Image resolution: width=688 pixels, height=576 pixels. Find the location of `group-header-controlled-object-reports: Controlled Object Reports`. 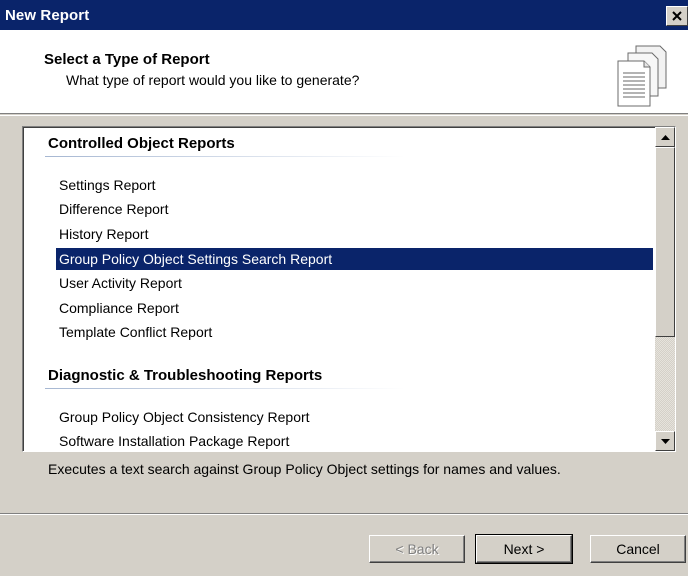

group-header-controlled-object-reports: Controlled Object Reports is located at coordinates (141, 143).